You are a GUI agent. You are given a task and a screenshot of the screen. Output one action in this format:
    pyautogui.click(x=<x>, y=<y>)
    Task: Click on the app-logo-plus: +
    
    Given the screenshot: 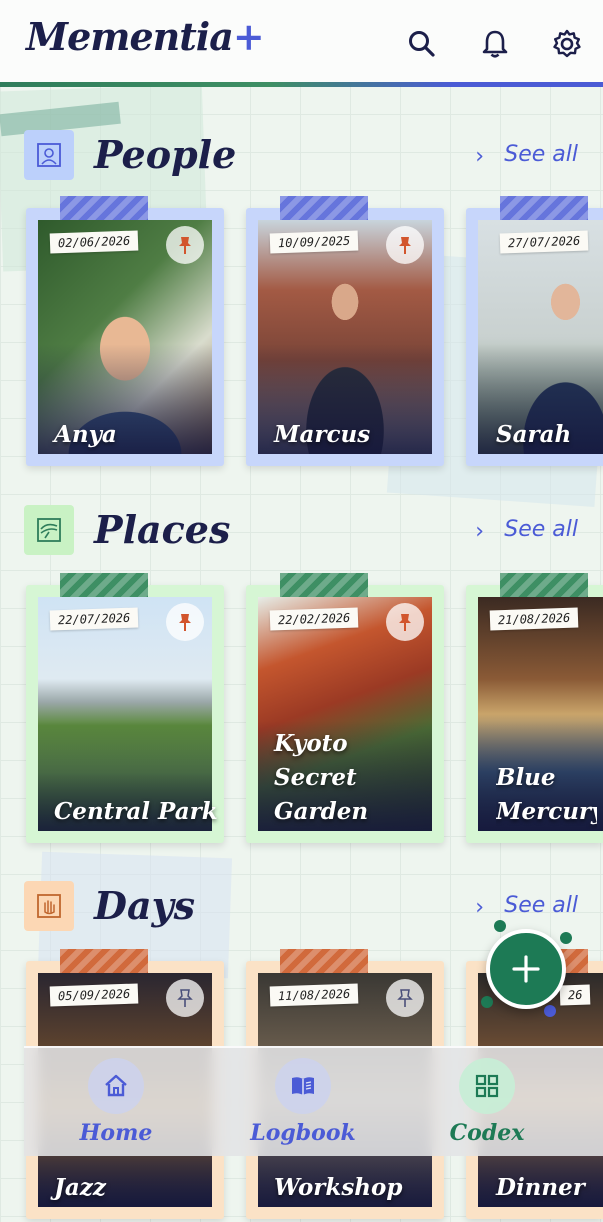 What is the action you would take?
    pyautogui.click(x=248, y=36)
    